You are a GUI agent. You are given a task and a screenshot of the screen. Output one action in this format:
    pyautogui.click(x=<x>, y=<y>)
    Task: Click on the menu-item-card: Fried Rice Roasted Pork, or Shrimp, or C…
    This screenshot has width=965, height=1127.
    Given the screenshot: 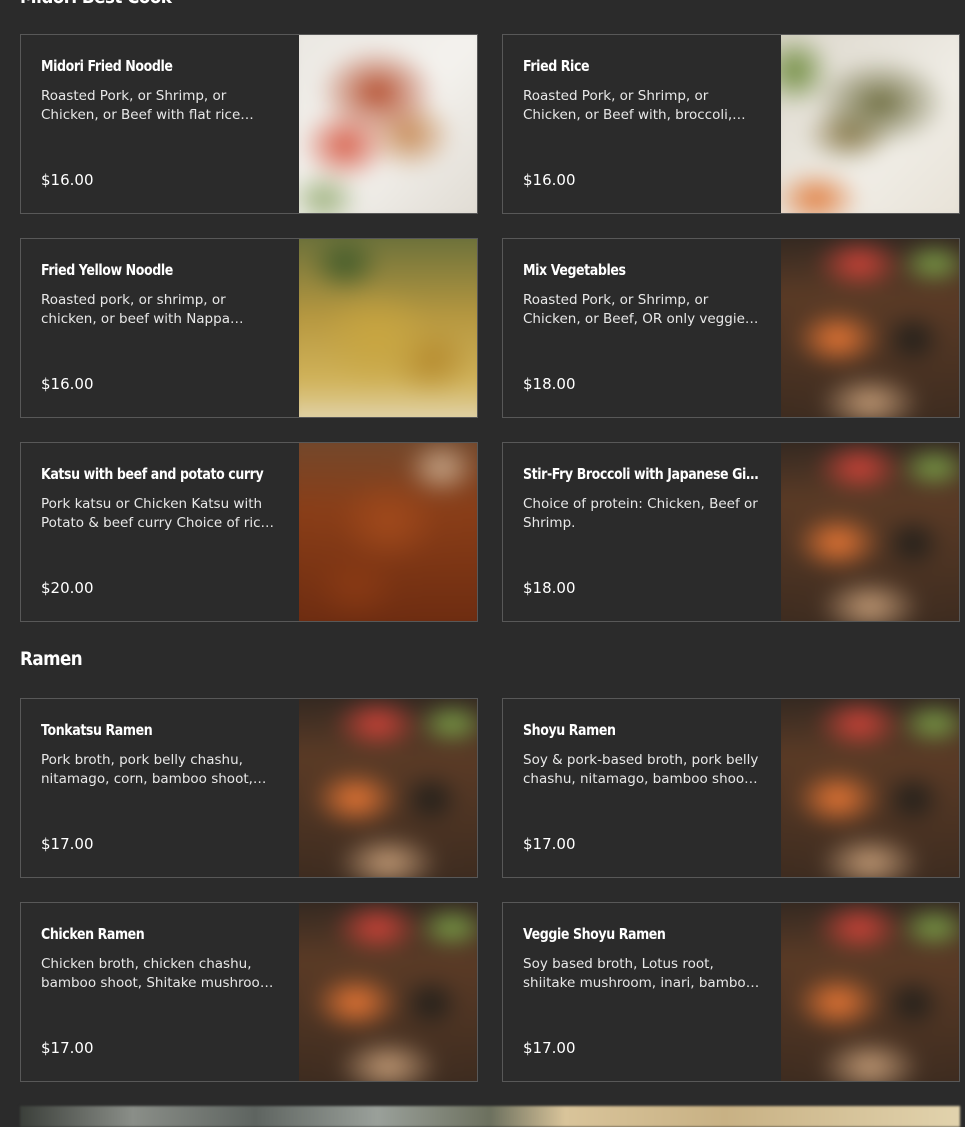 What is the action you would take?
    pyautogui.click(x=731, y=124)
    